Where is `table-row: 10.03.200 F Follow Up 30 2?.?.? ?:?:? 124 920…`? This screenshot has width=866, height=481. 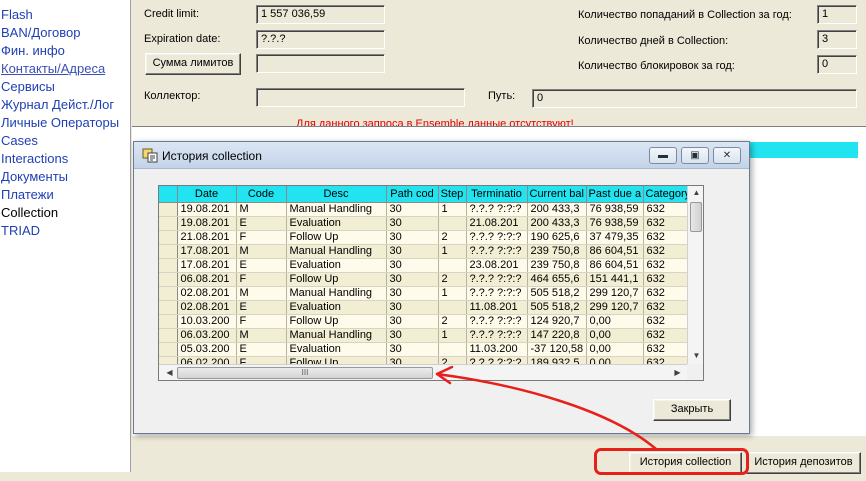
table-row: 10.03.200 F Follow Up 30 2?.?.? ?:?:? 124 920… is located at coordinates (423, 321).